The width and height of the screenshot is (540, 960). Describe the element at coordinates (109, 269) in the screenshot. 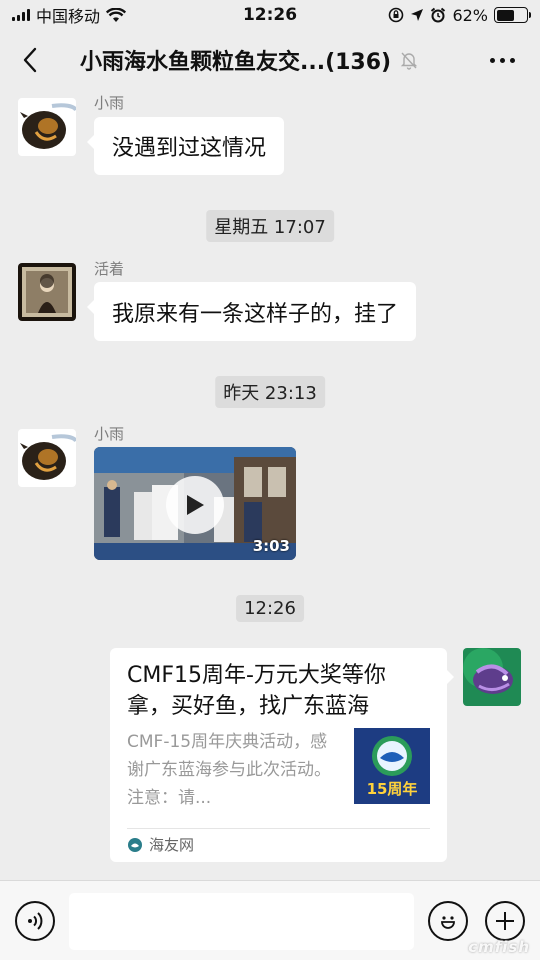

I see `sender-name: 活着` at that location.